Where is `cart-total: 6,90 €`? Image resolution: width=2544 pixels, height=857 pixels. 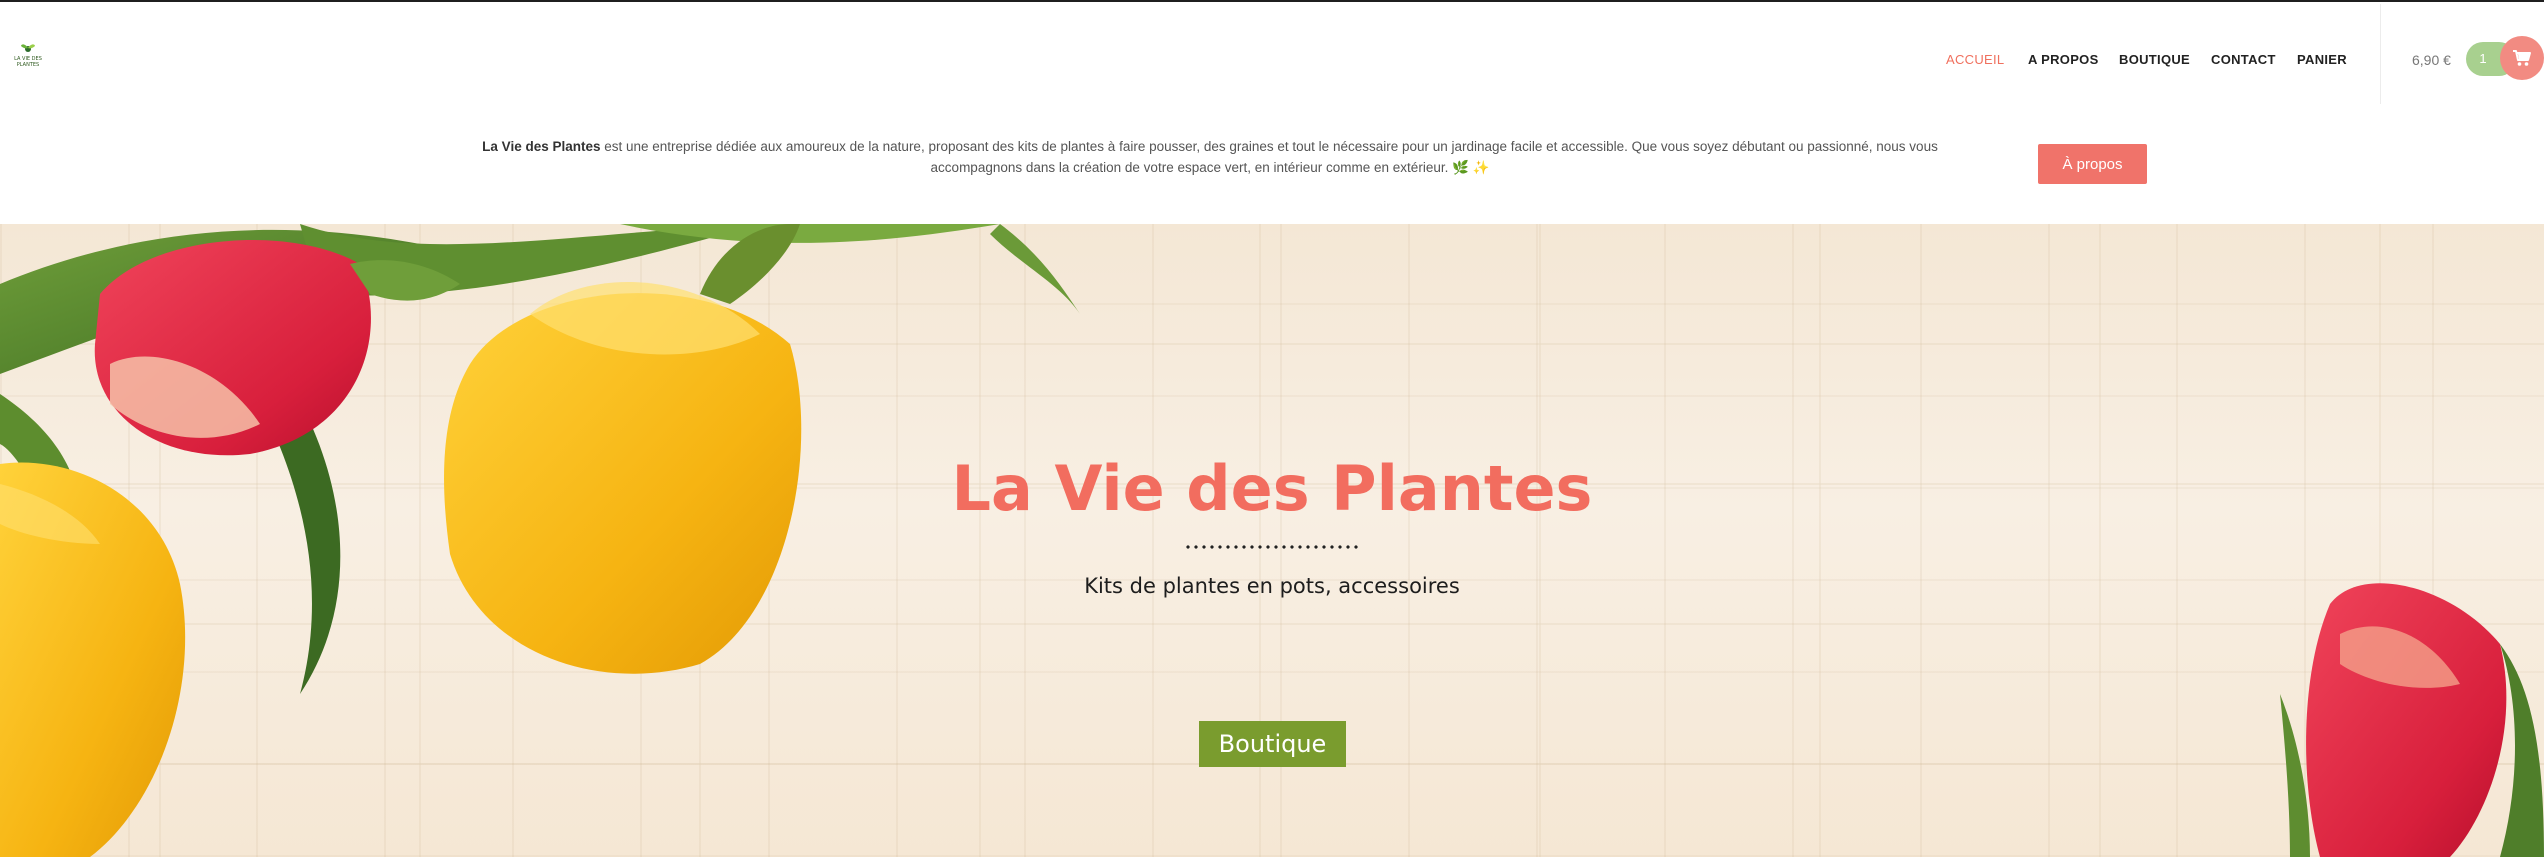
cart-total: 6,90 € is located at coordinates (2431, 60).